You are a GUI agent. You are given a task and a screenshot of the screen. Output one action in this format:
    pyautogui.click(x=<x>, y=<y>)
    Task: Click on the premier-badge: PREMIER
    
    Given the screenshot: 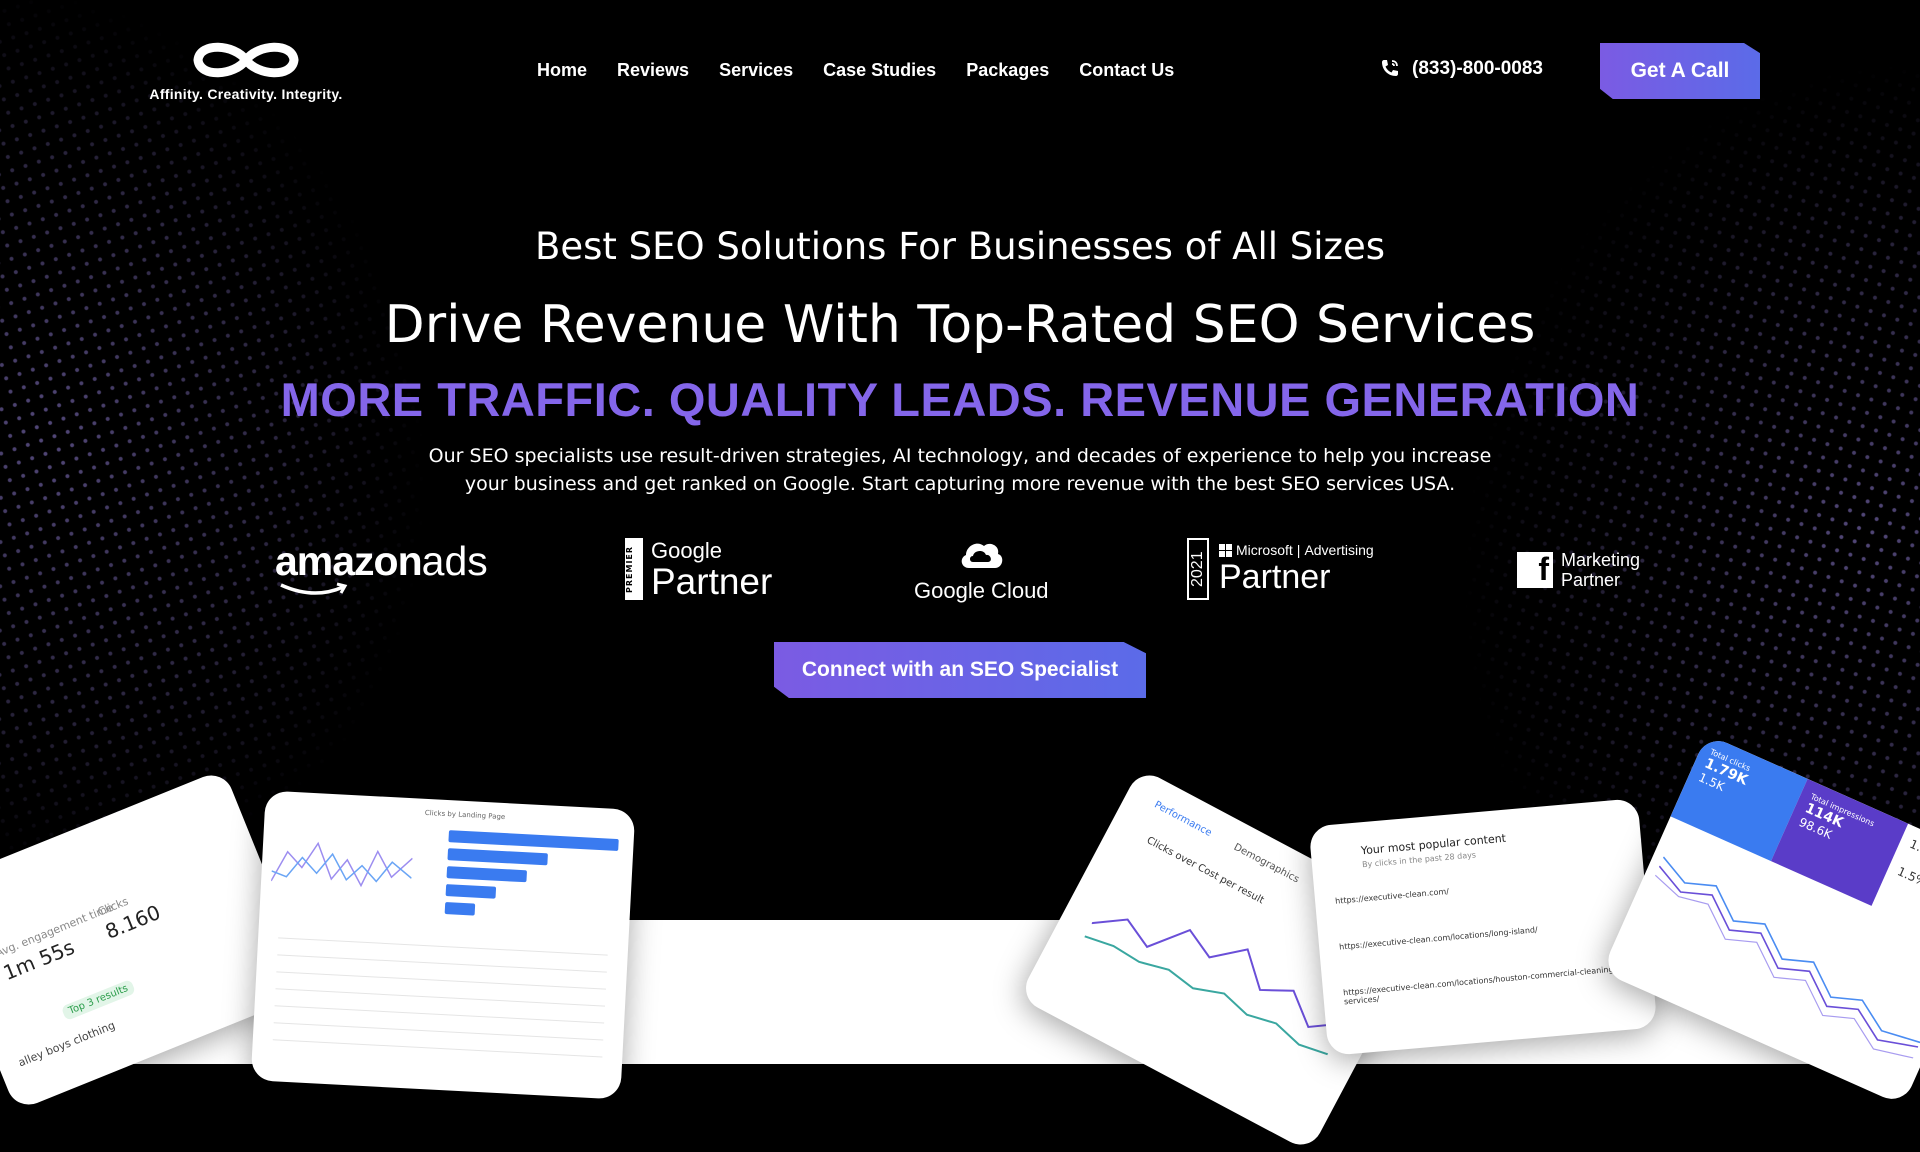 What is the action you would take?
    pyautogui.click(x=634, y=569)
    